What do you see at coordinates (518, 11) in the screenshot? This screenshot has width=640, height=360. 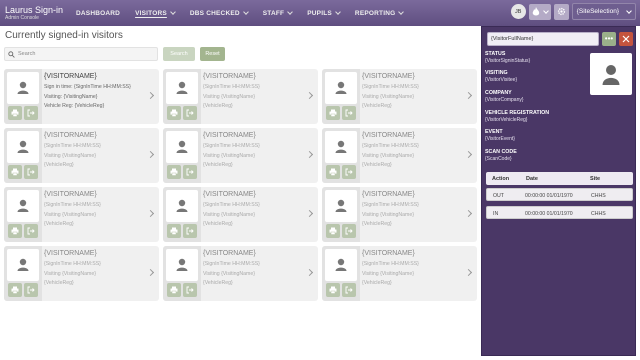 I see `user-avatar: JB` at bounding box center [518, 11].